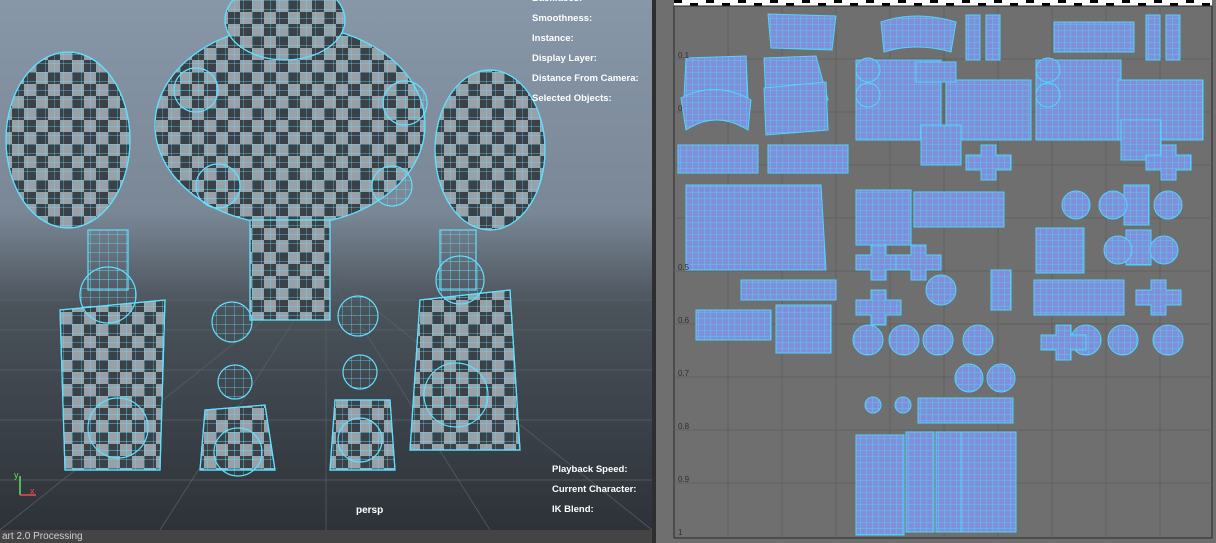 This screenshot has width=1216, height=543. I want to click on hud-smoothness: Smoothness:, so click(562, 18).